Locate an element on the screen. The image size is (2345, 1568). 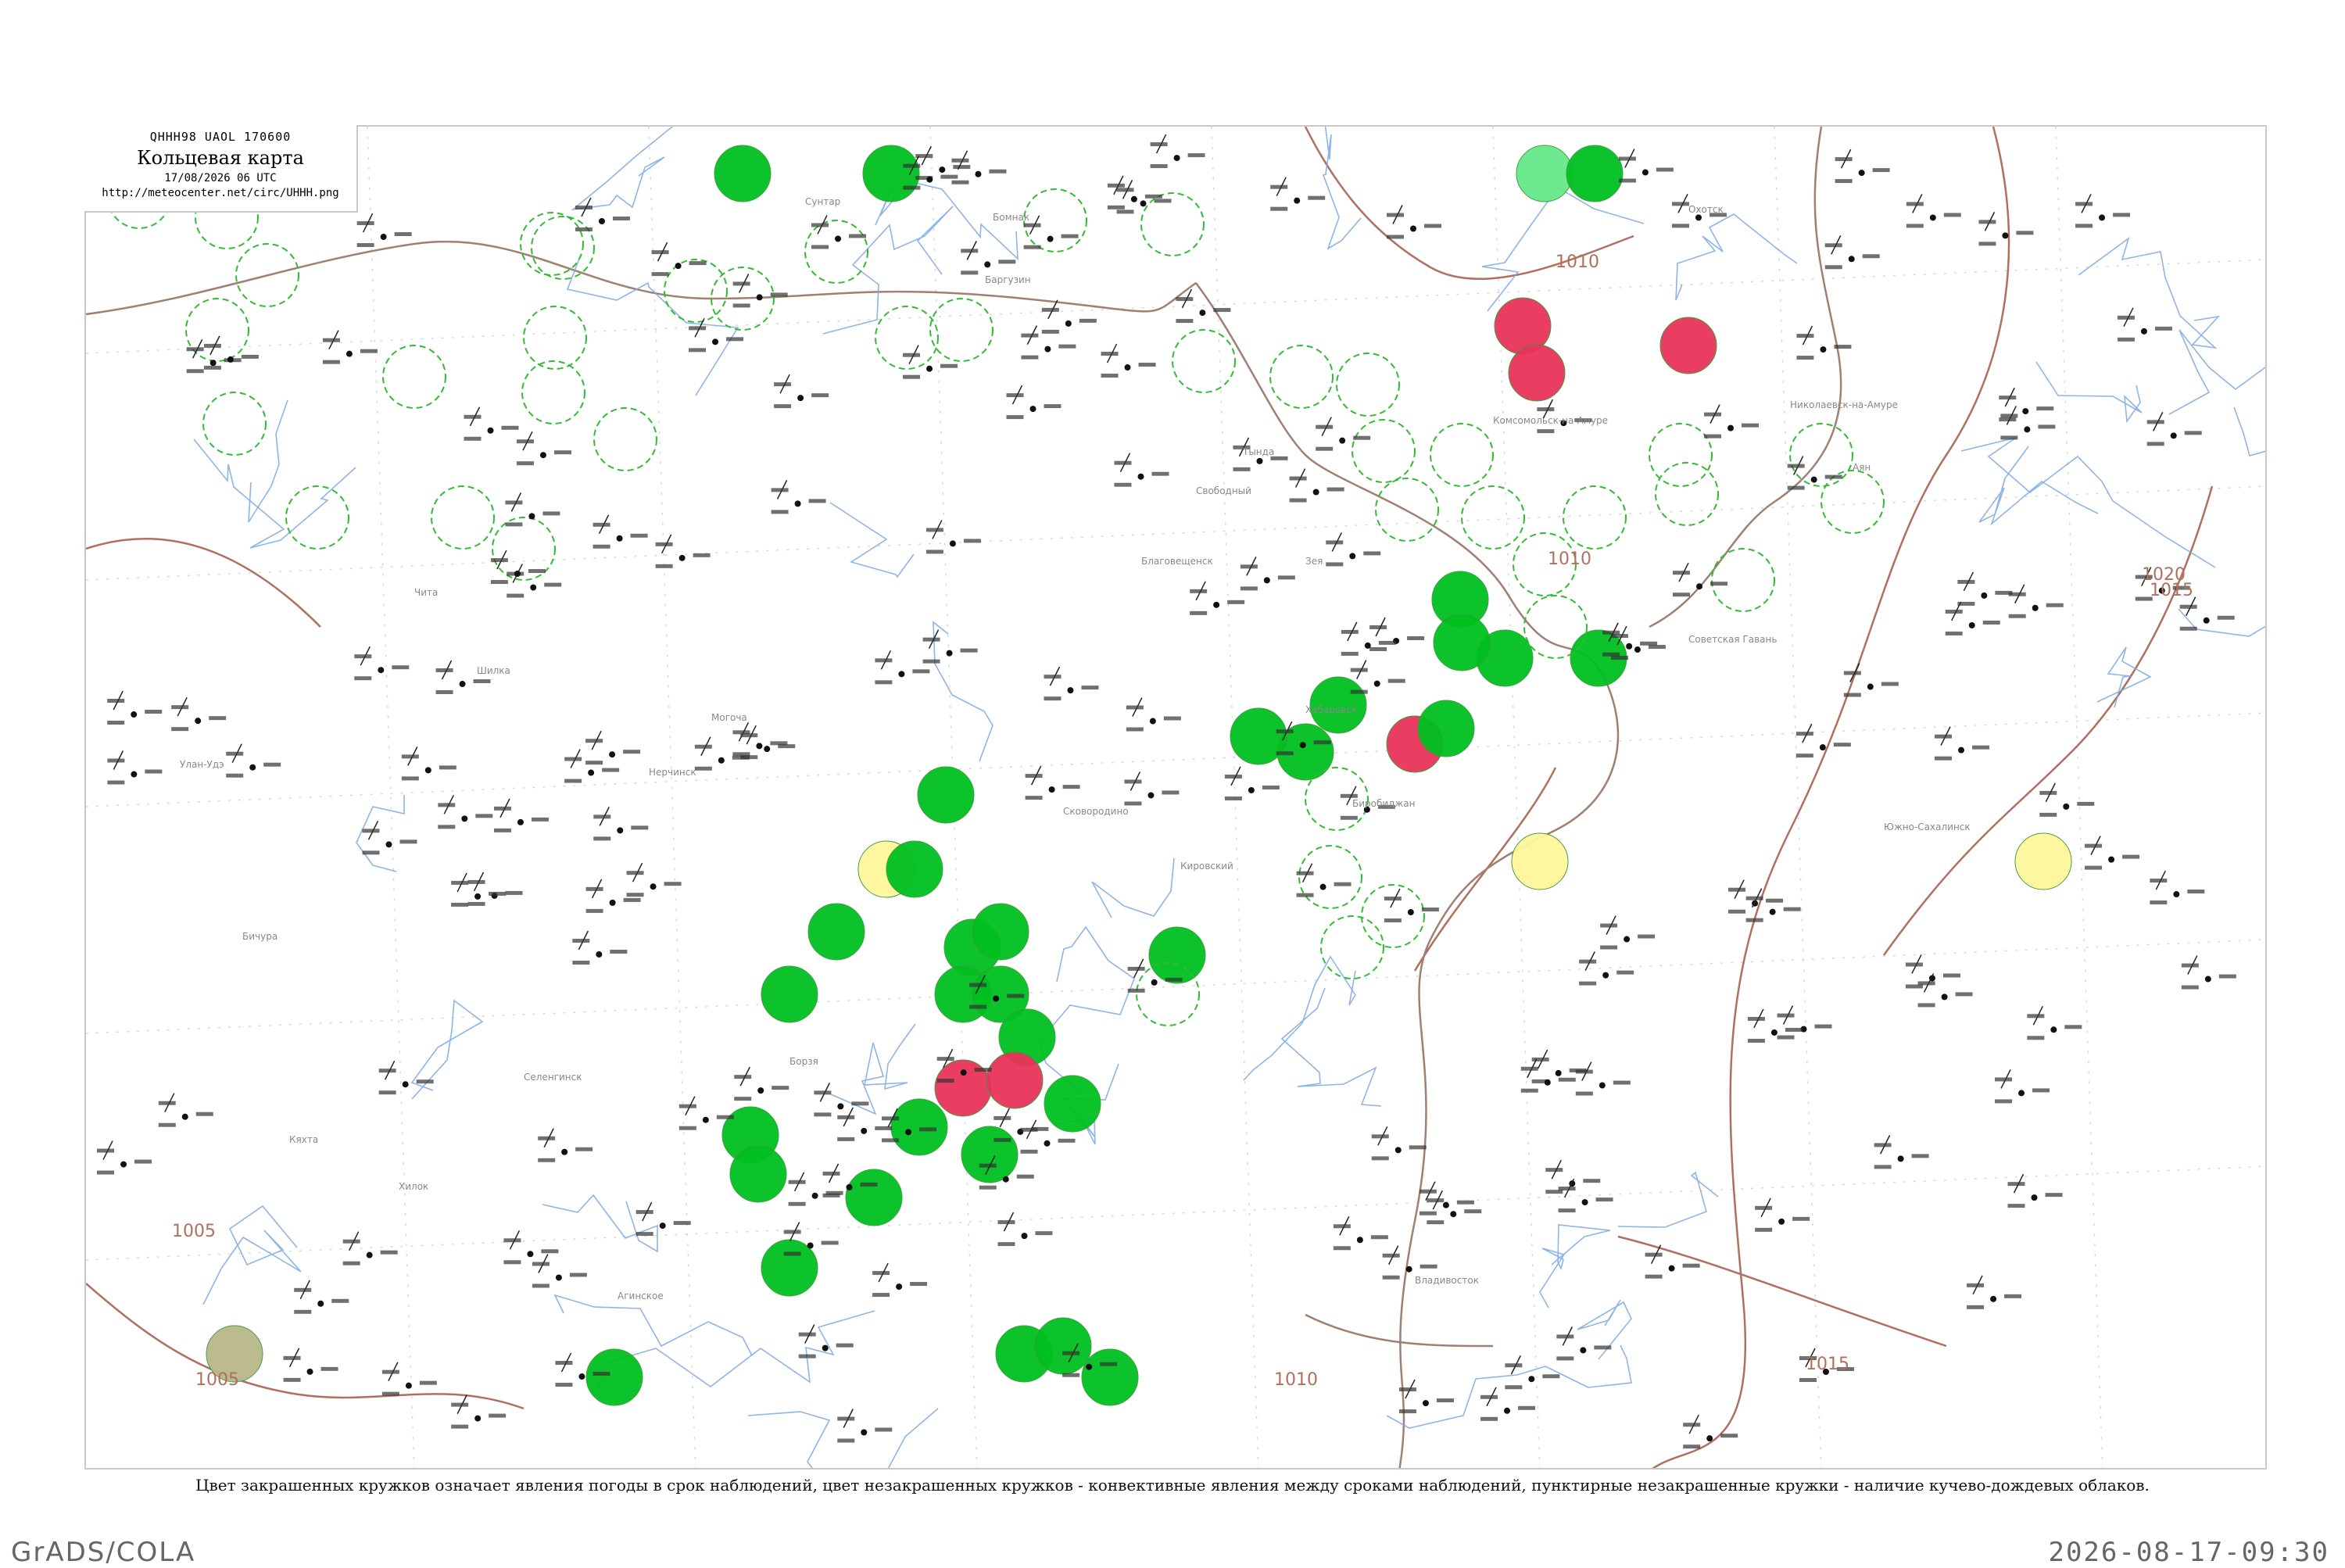
station-name: Сковородино is located at coordinates (1096, 811).